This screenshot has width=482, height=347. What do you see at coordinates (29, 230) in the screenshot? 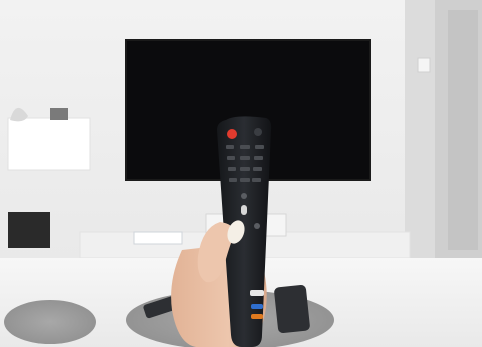
I see `dark-box` at bounding box center [29, 230].